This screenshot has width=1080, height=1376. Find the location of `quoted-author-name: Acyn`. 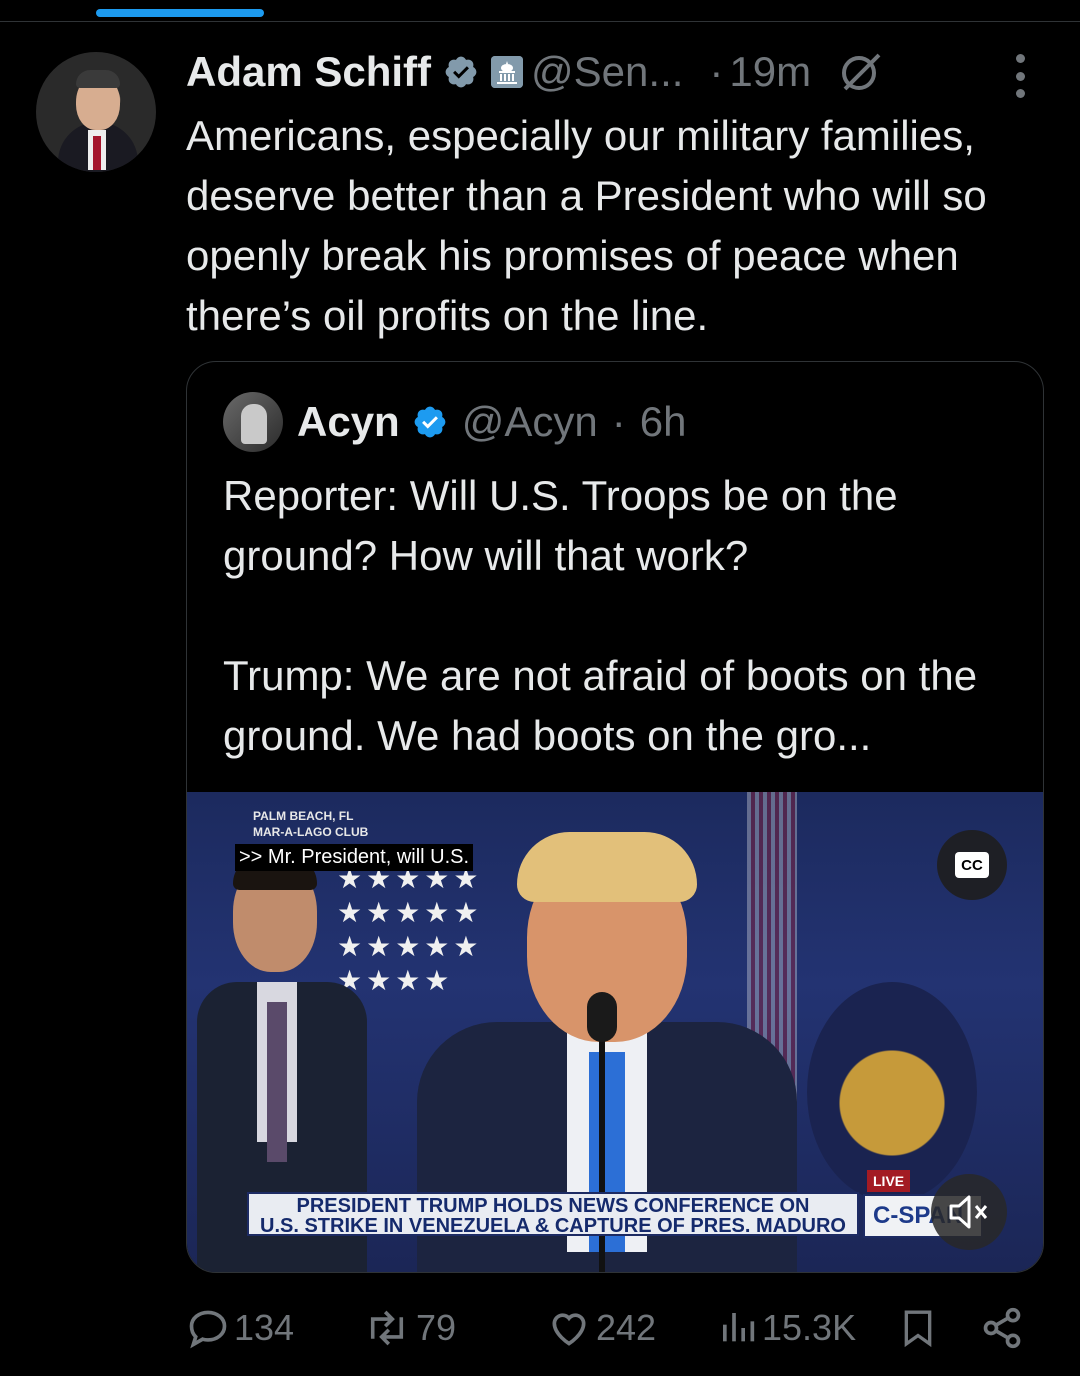

quoted-author-name: Acyn is located at coordinates (348, 422).